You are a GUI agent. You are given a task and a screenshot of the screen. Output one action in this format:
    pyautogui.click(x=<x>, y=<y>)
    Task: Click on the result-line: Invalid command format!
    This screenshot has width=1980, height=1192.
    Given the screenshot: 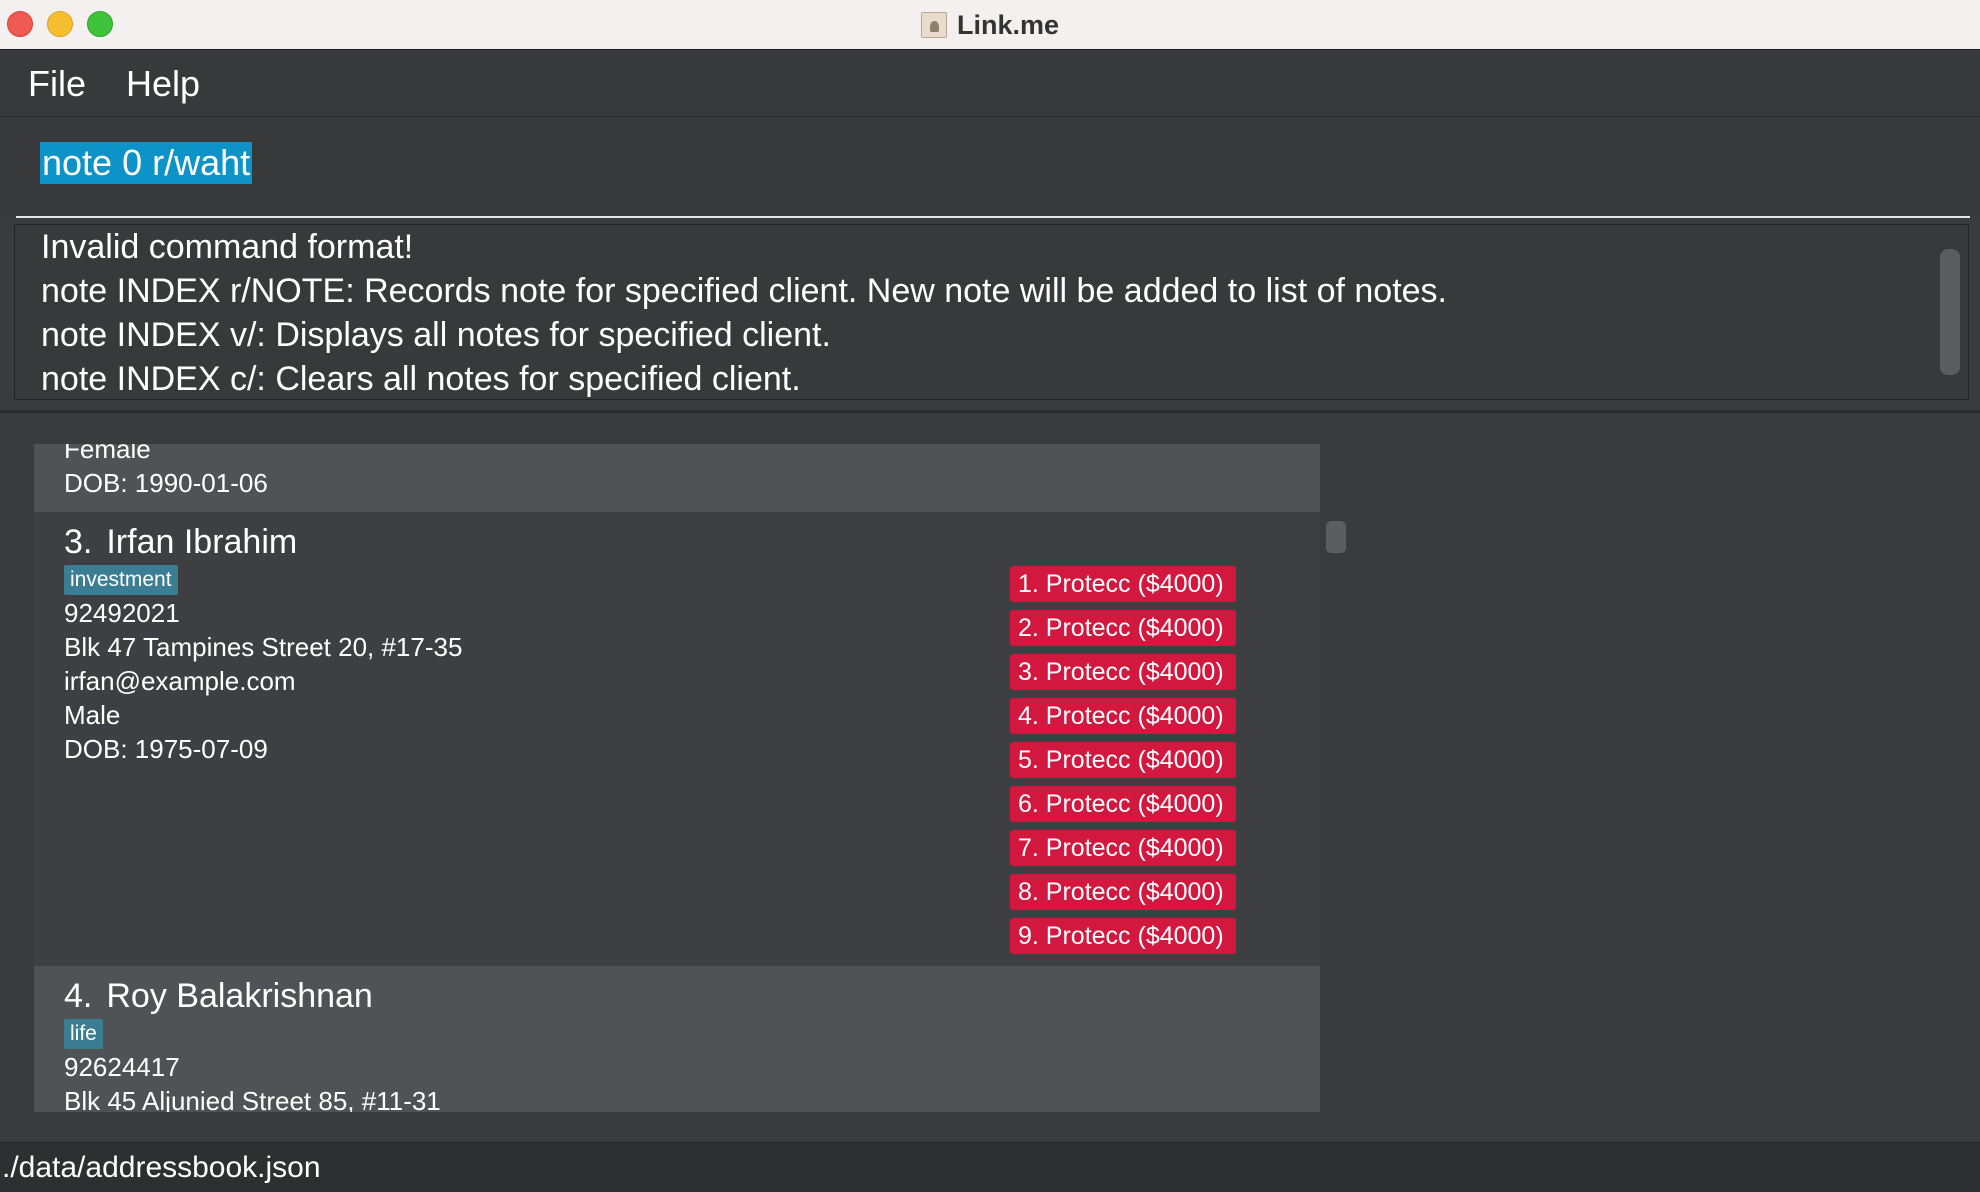 What is the action you would take?
    pyautogui.click(x=227, y=247)
    